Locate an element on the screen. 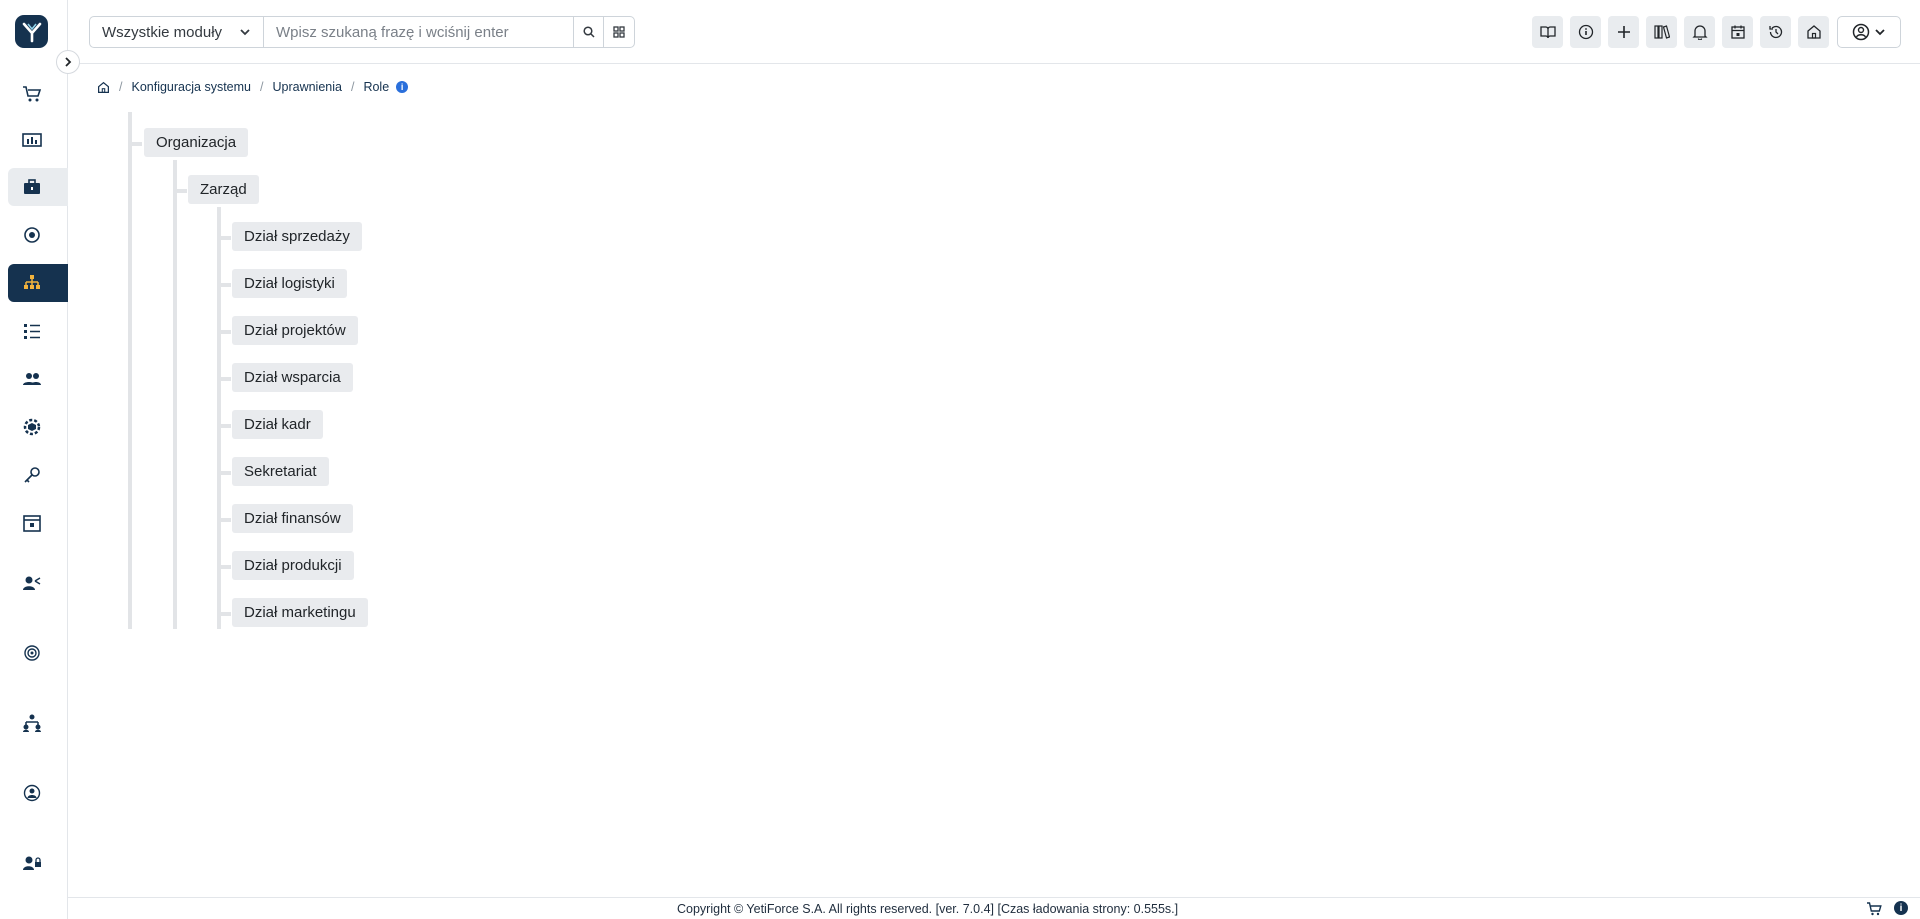 The width and height of the screenshot is (1920, 919). reminders-button is located at coordinates (1737, 32).